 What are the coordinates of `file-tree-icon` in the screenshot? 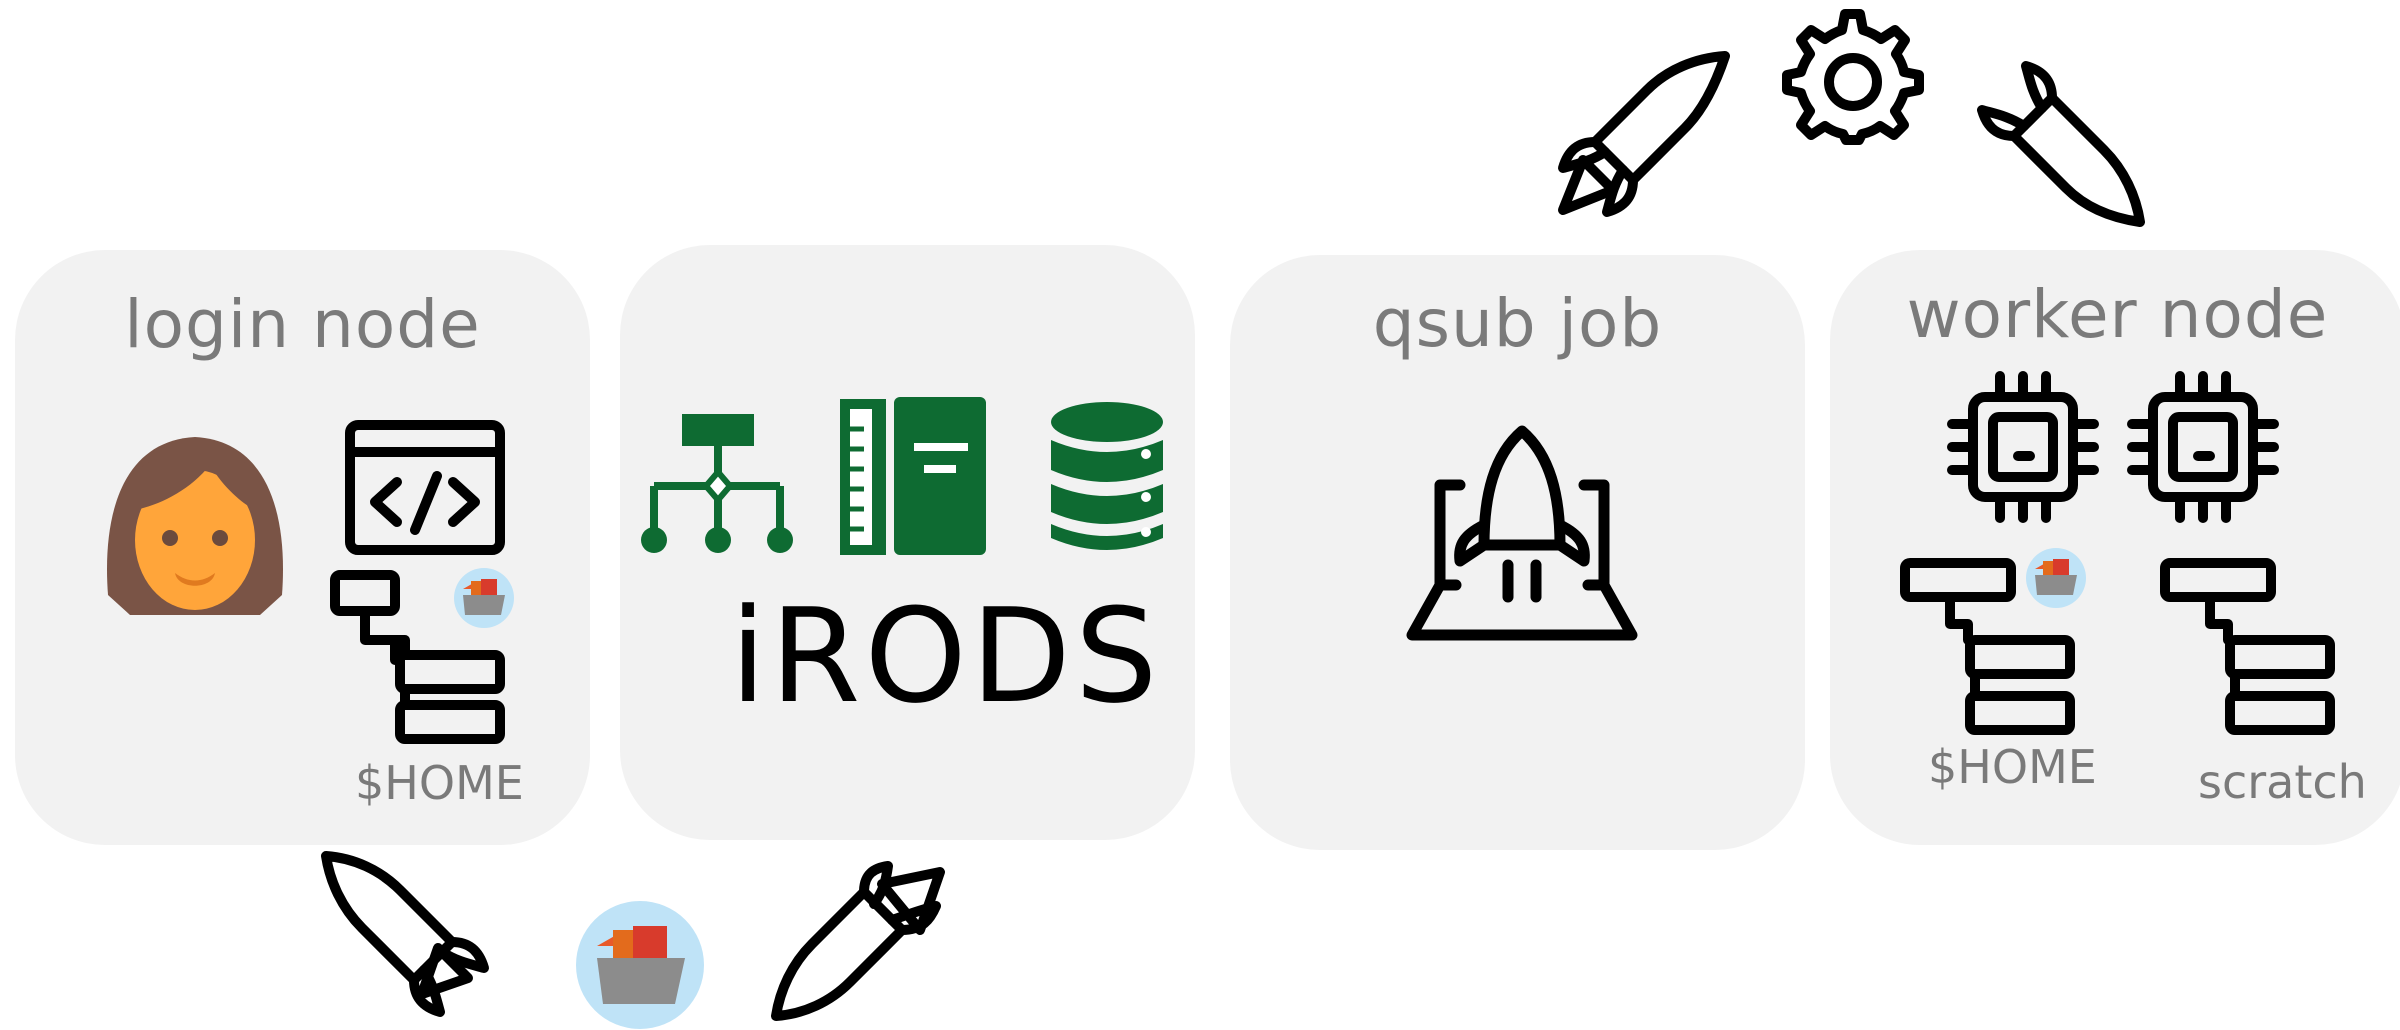 It's located at (2247, 646).